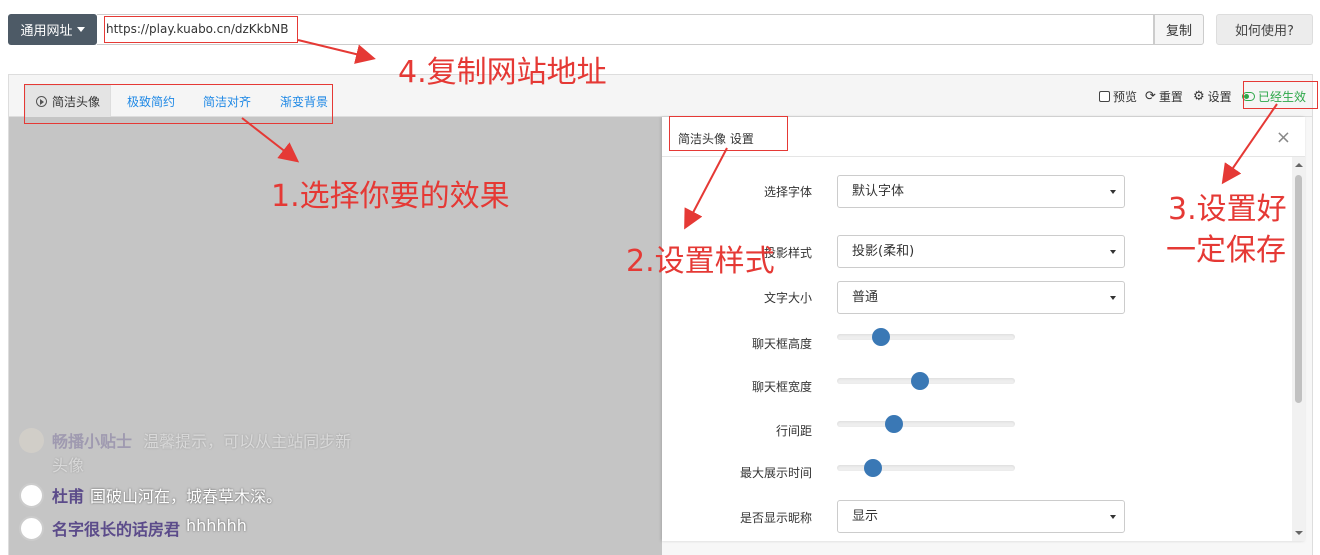 This screenshot has height=555, width=1320. Describe the element at coordinates (1299, 165) in the screenshot. I see `scroll-up-icon` at that location.